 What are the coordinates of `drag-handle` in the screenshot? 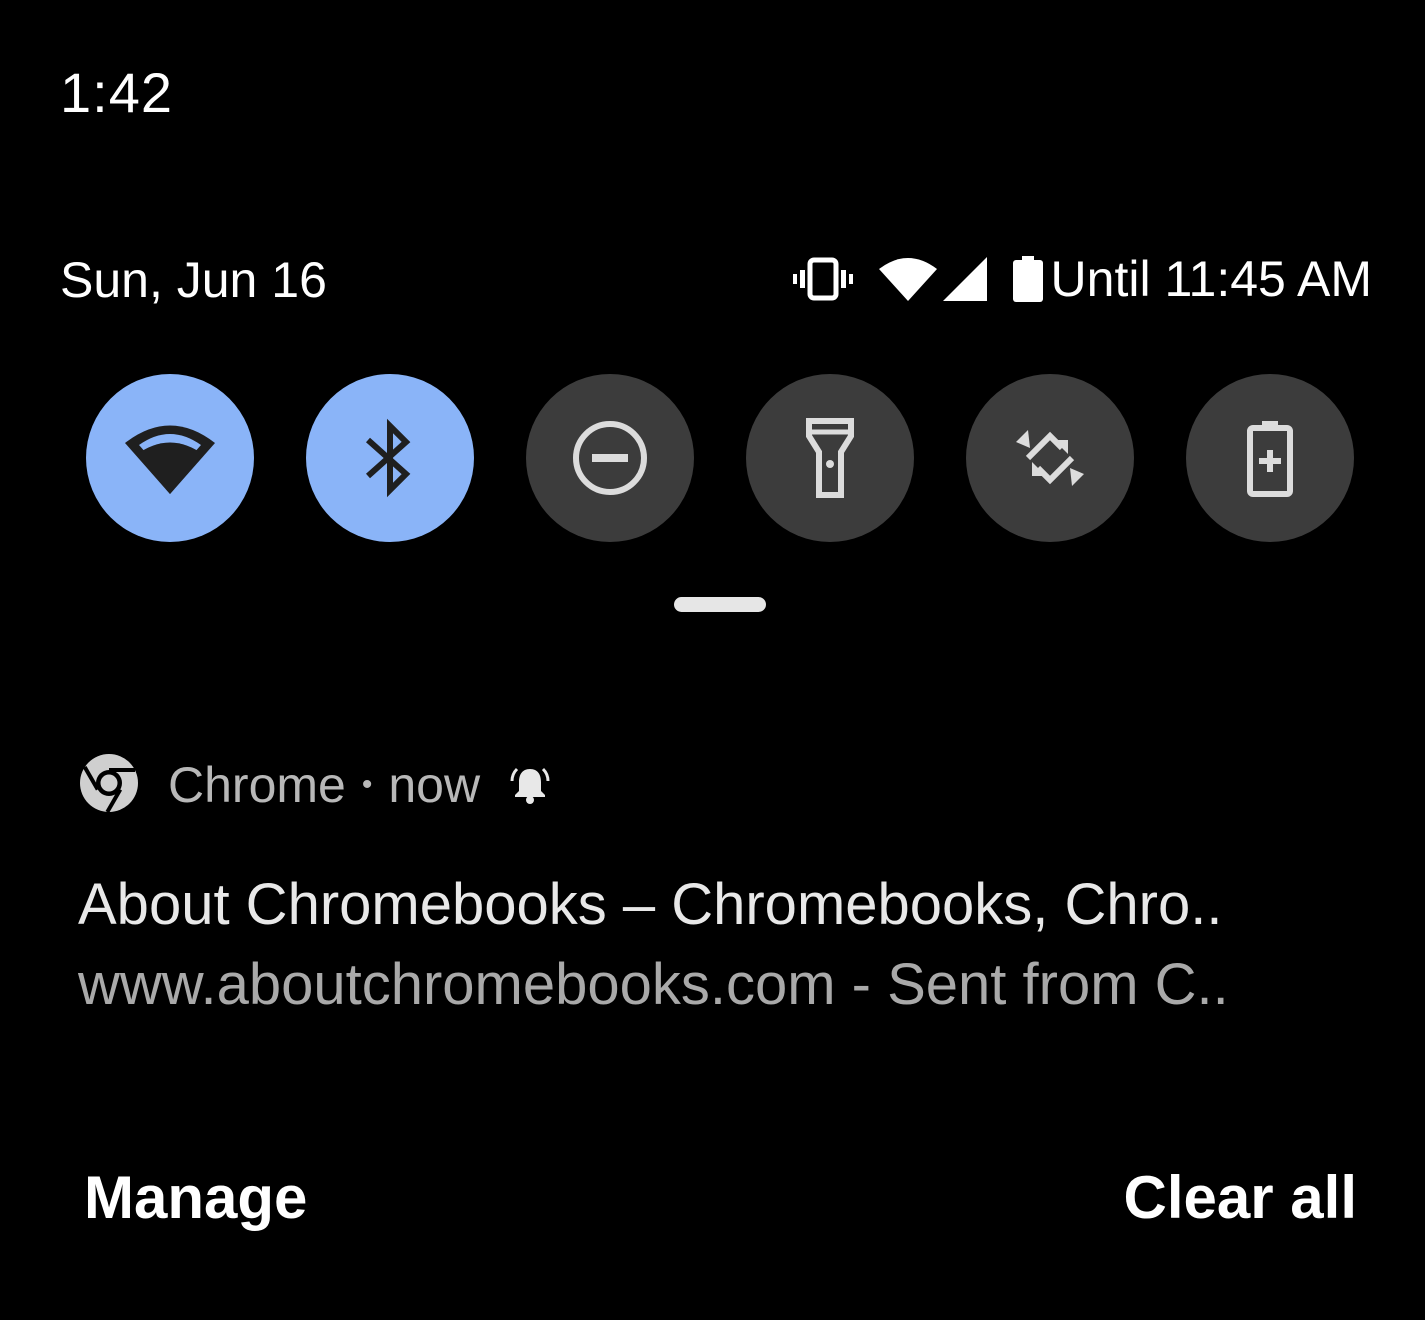 It's located at (720, 604).